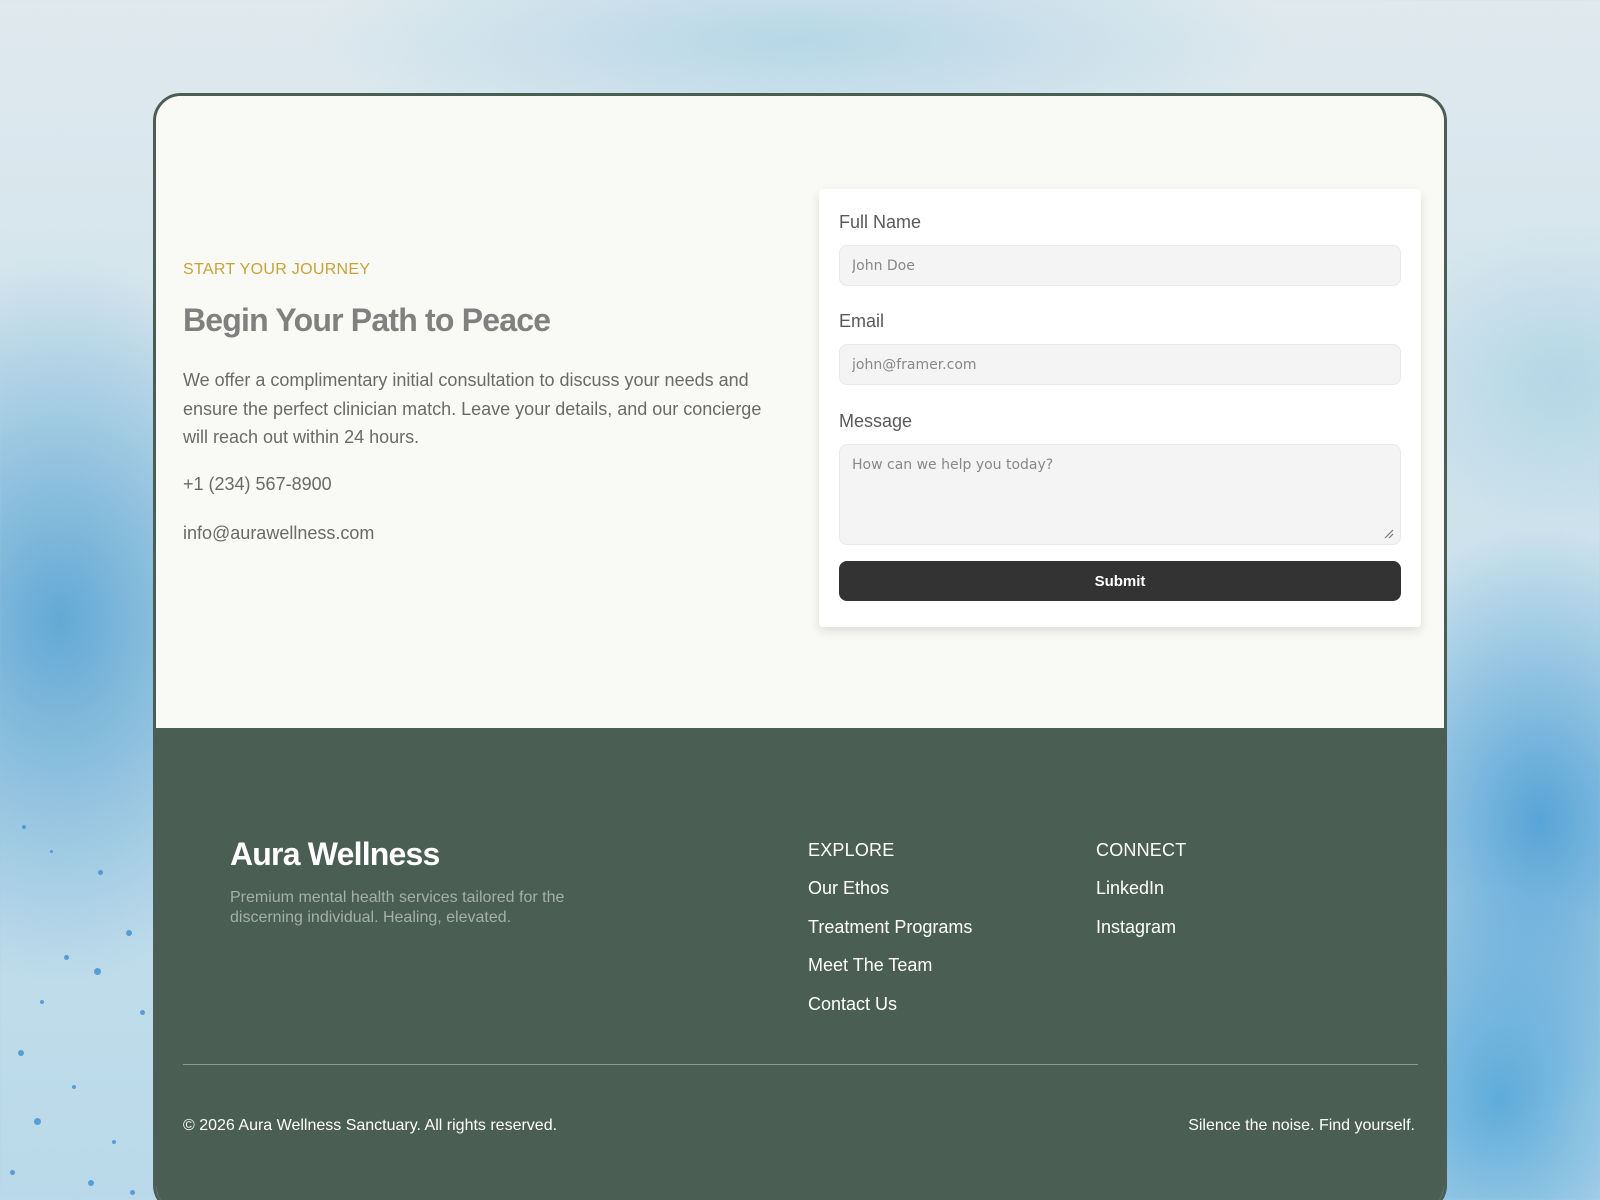 Image resolution: width=1600 pixels, height=1200 pixels. Describe the element at coordinates (1120, 265) in the screenshot. I see `full-name-input` at that location.